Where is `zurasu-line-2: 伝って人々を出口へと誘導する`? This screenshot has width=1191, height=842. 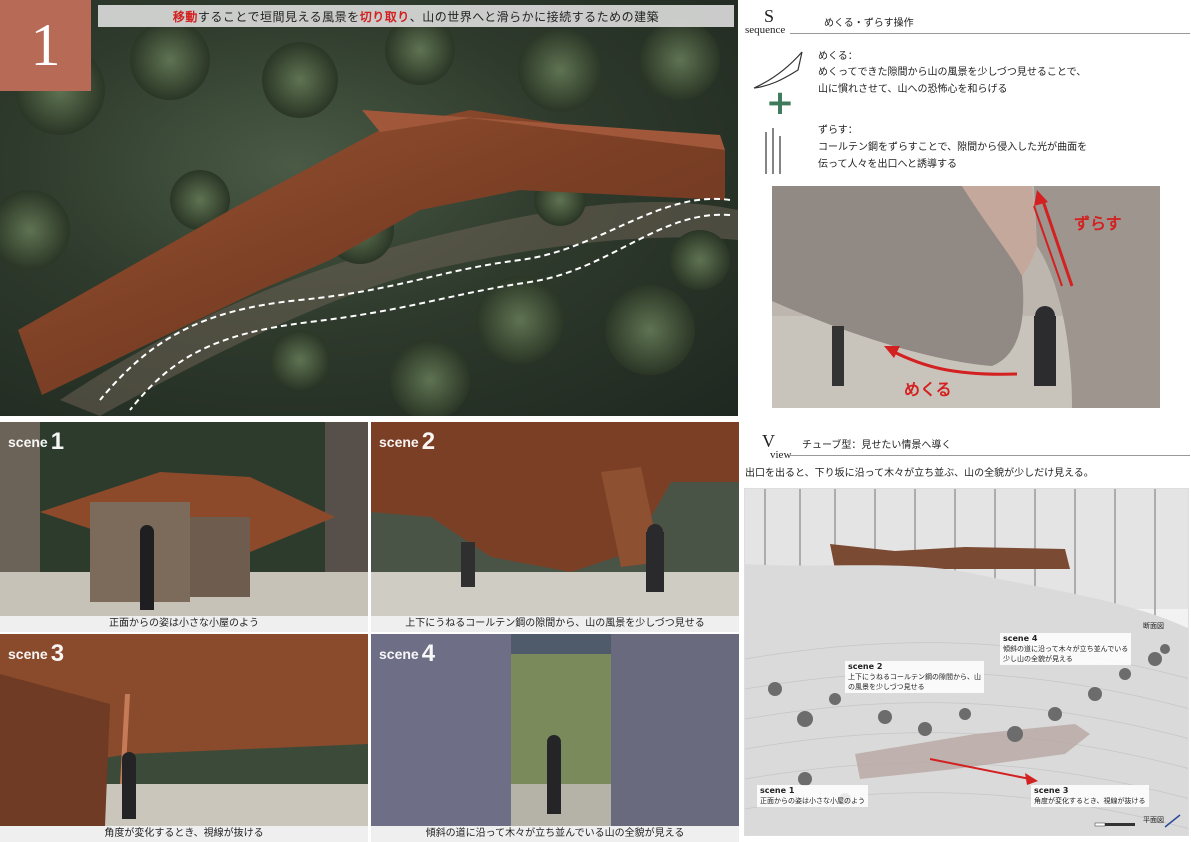 zurasu-line-2: 伝って人々を出口へと誘導する is located at coordinates (887, 164).